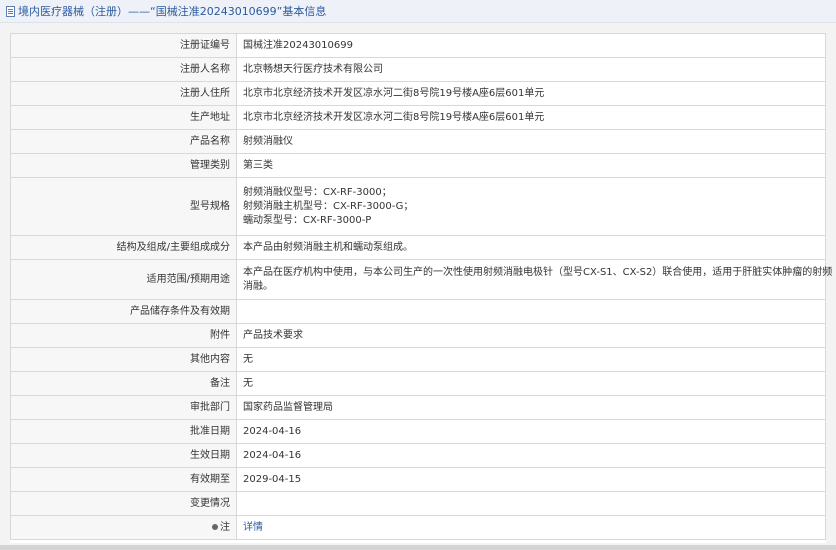 This screenshot has height=550, width=836. Describe the element at coordinates (531, 247) in the screenshot. I see `value-structure: 本产品由射频消融主机和蠕动泵组成。` at that location.